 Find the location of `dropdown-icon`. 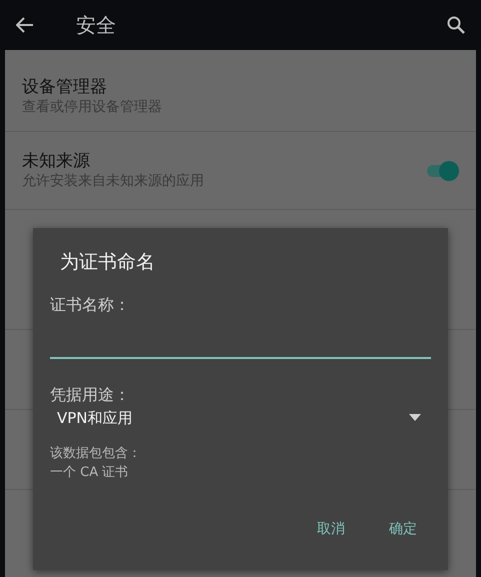

dropdown-icon is located at coordinates (415, 418).